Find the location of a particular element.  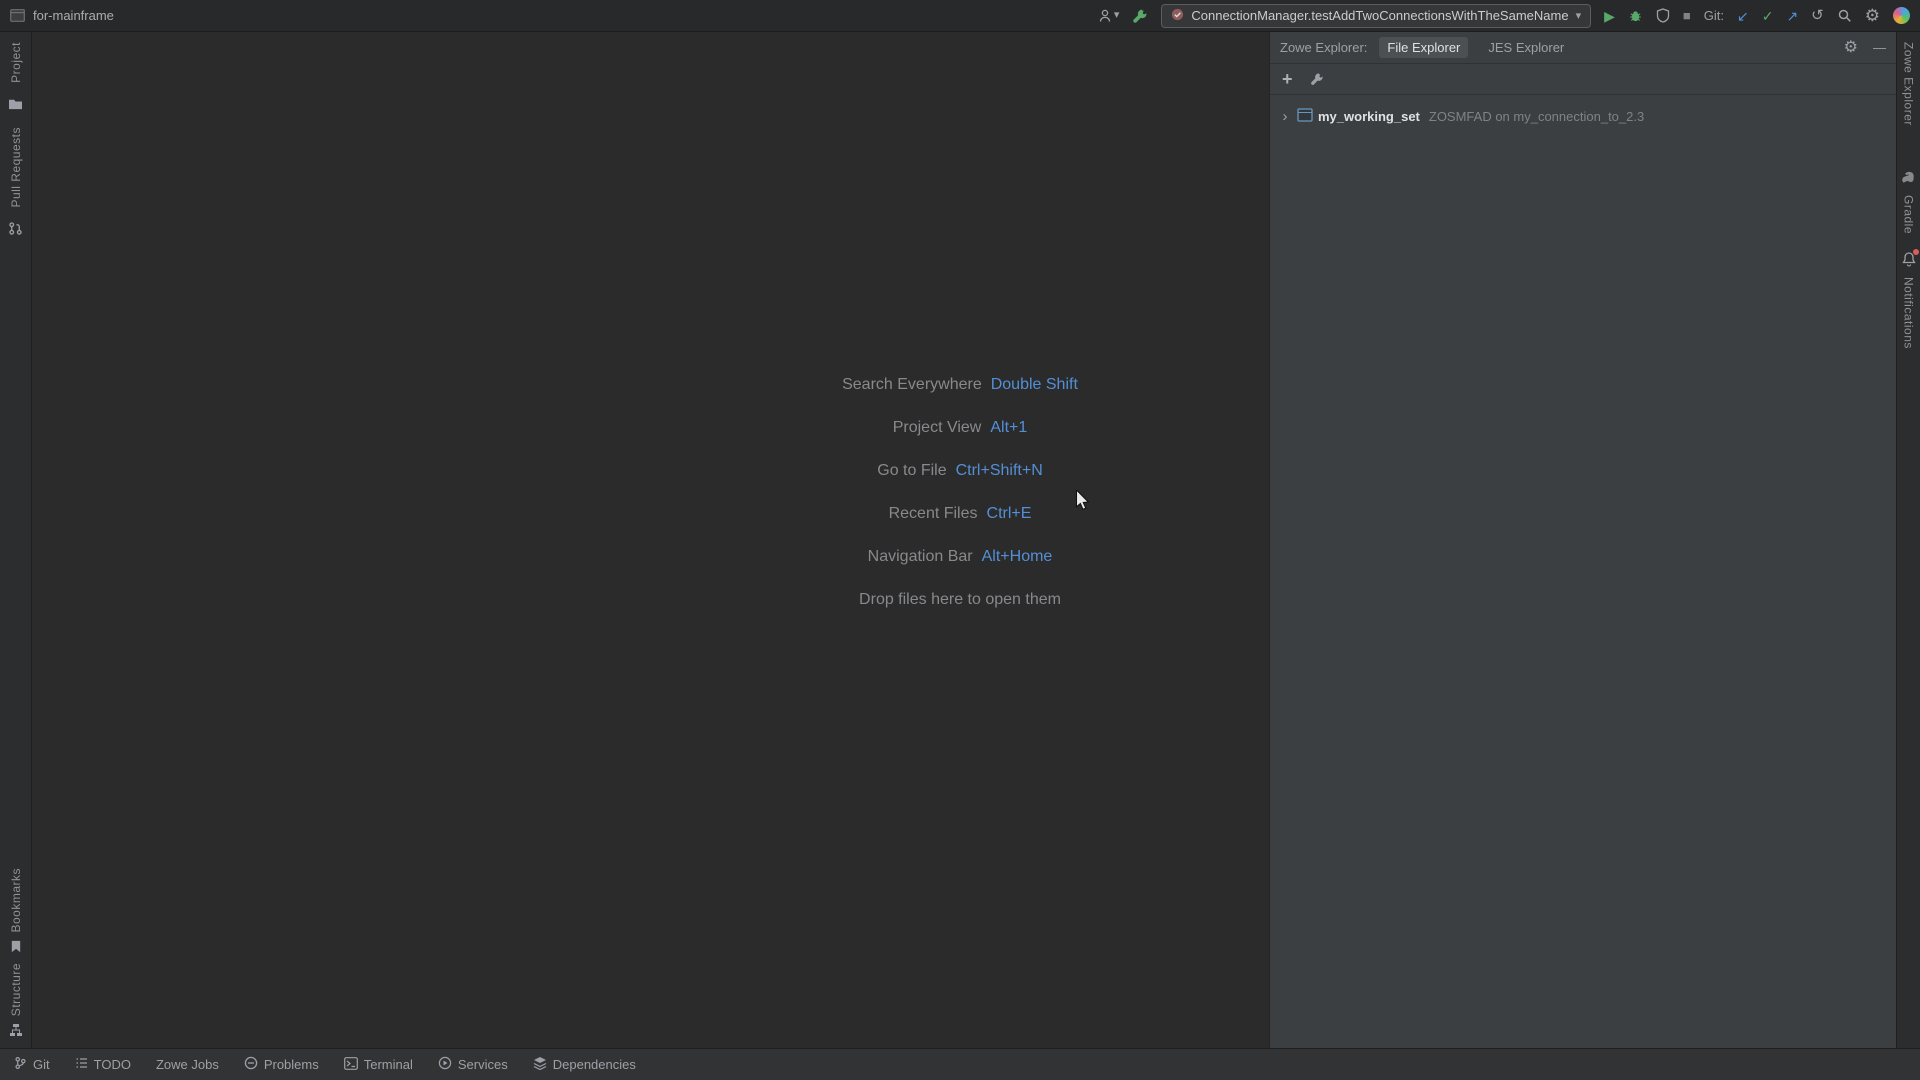

hint-label: Recent Files is located at coordinates (933, 513).